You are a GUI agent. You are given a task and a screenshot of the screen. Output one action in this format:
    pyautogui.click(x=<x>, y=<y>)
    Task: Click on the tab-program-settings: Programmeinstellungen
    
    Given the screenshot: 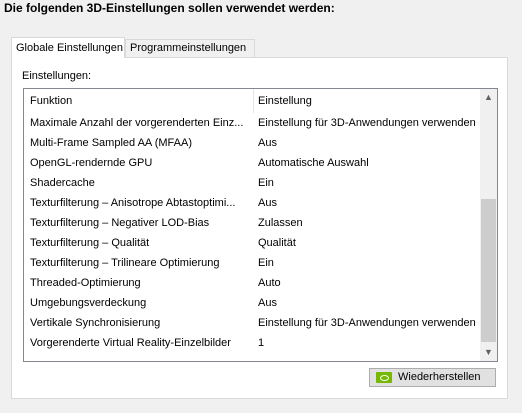 What is the action you would take?
    pyautogui.click(x=190, y=48)
    